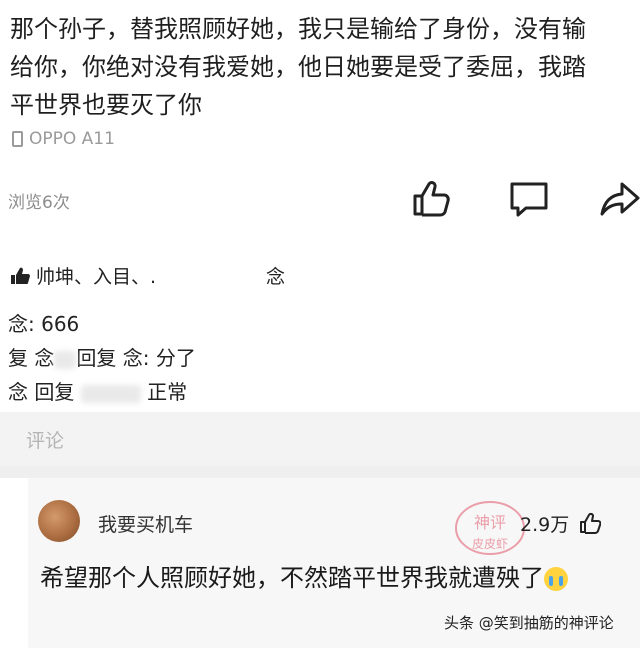 The image size is (640, 648). What do you see at coordinates (39, 203) in the screenshot?
I see `view-count: 浏览6次` at bounding box center [39, 203].